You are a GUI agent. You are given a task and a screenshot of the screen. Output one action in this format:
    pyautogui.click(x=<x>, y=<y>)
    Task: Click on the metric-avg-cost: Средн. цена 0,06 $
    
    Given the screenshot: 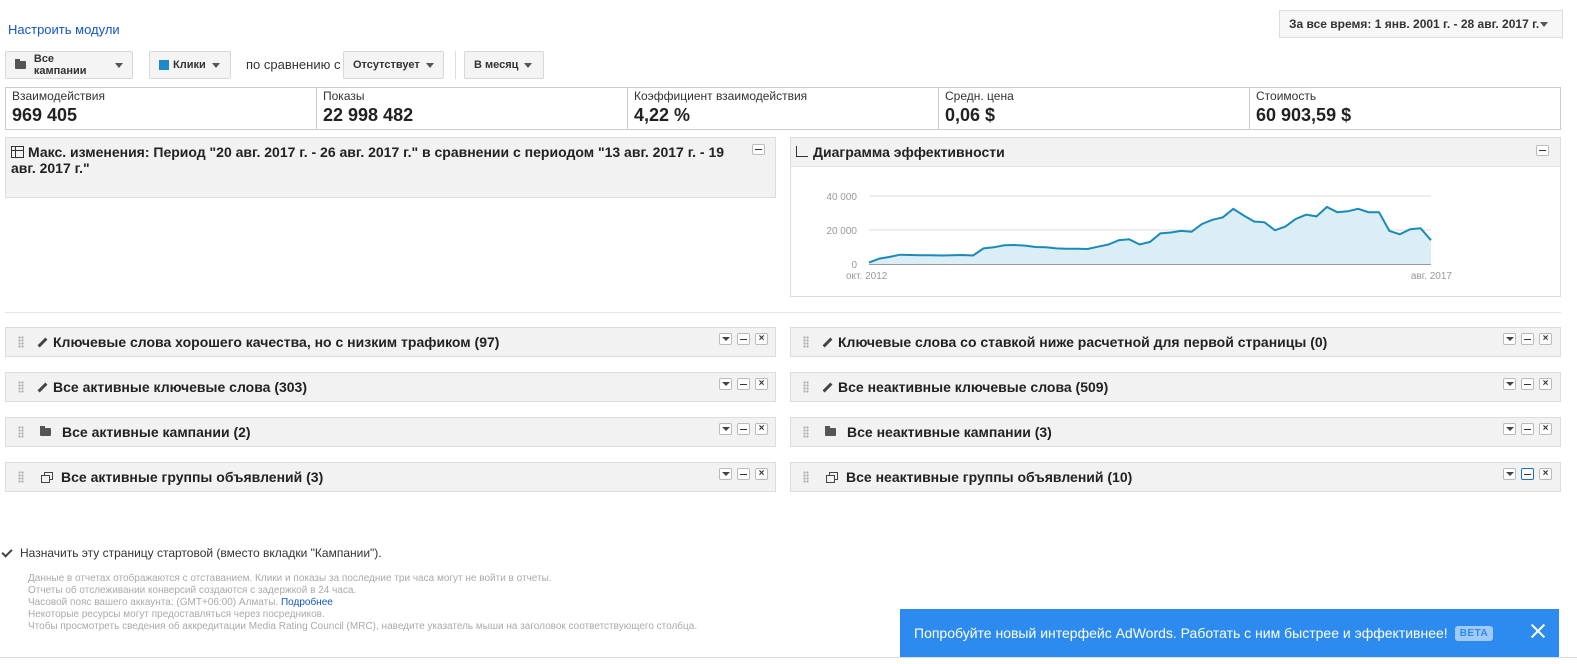 What is the action you would take?
    pyautogui.click(x=1094, y=108)
    